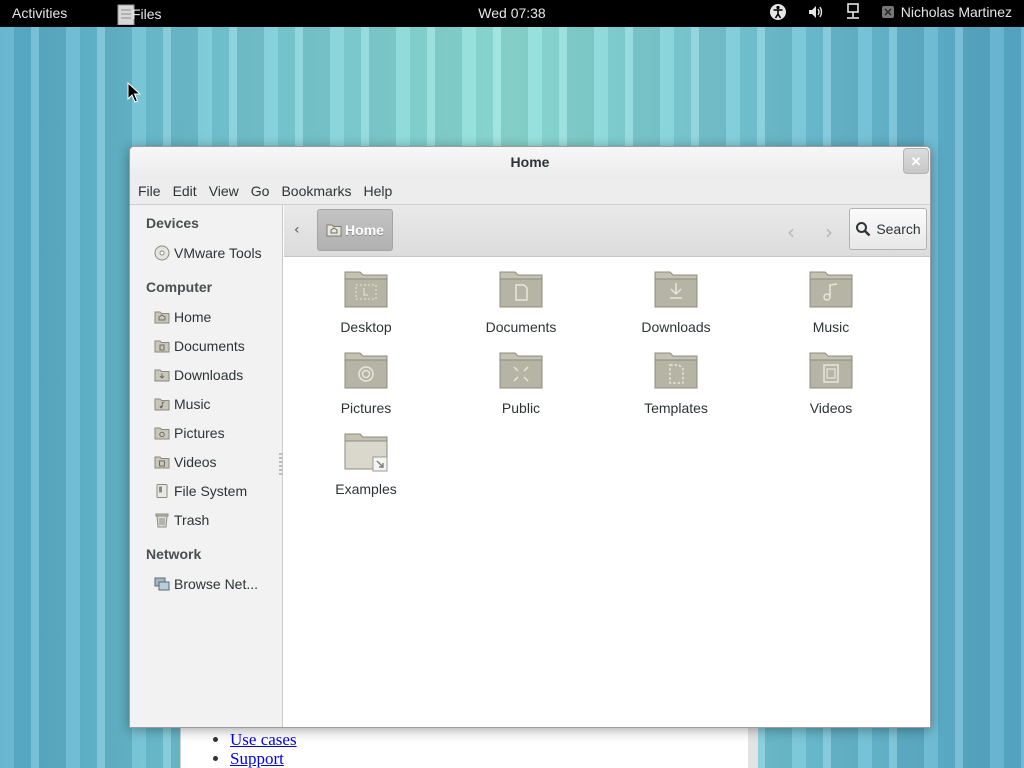 The width and height of the screenshot is (1024, 768). What do you see at coordinates (162, 491) in the screenshot?
I see `drive-icon` at bounding box center [162, 491].